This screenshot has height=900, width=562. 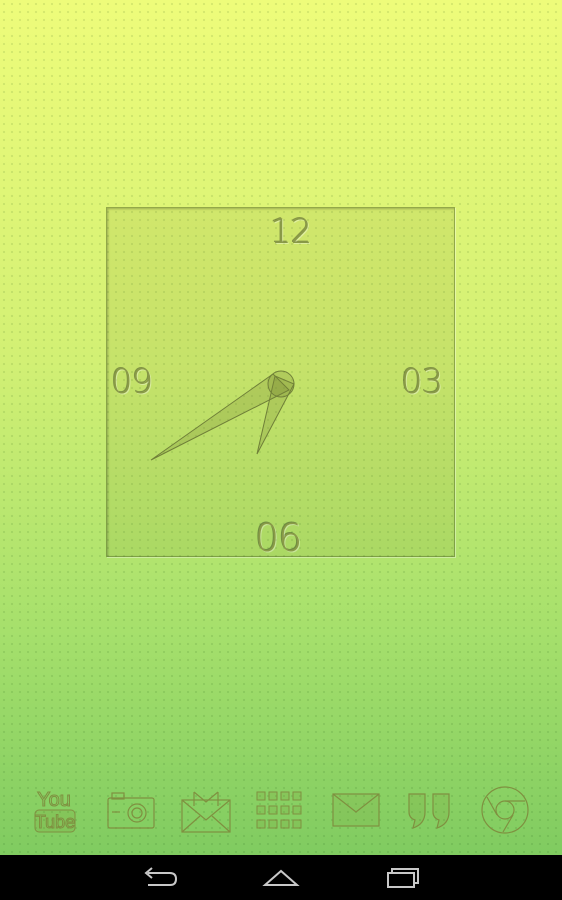 What do you see at coordinates (54, 800) in the screenshot?
I see `youtube-icon-line1: You` at bounding box center [54, 800].